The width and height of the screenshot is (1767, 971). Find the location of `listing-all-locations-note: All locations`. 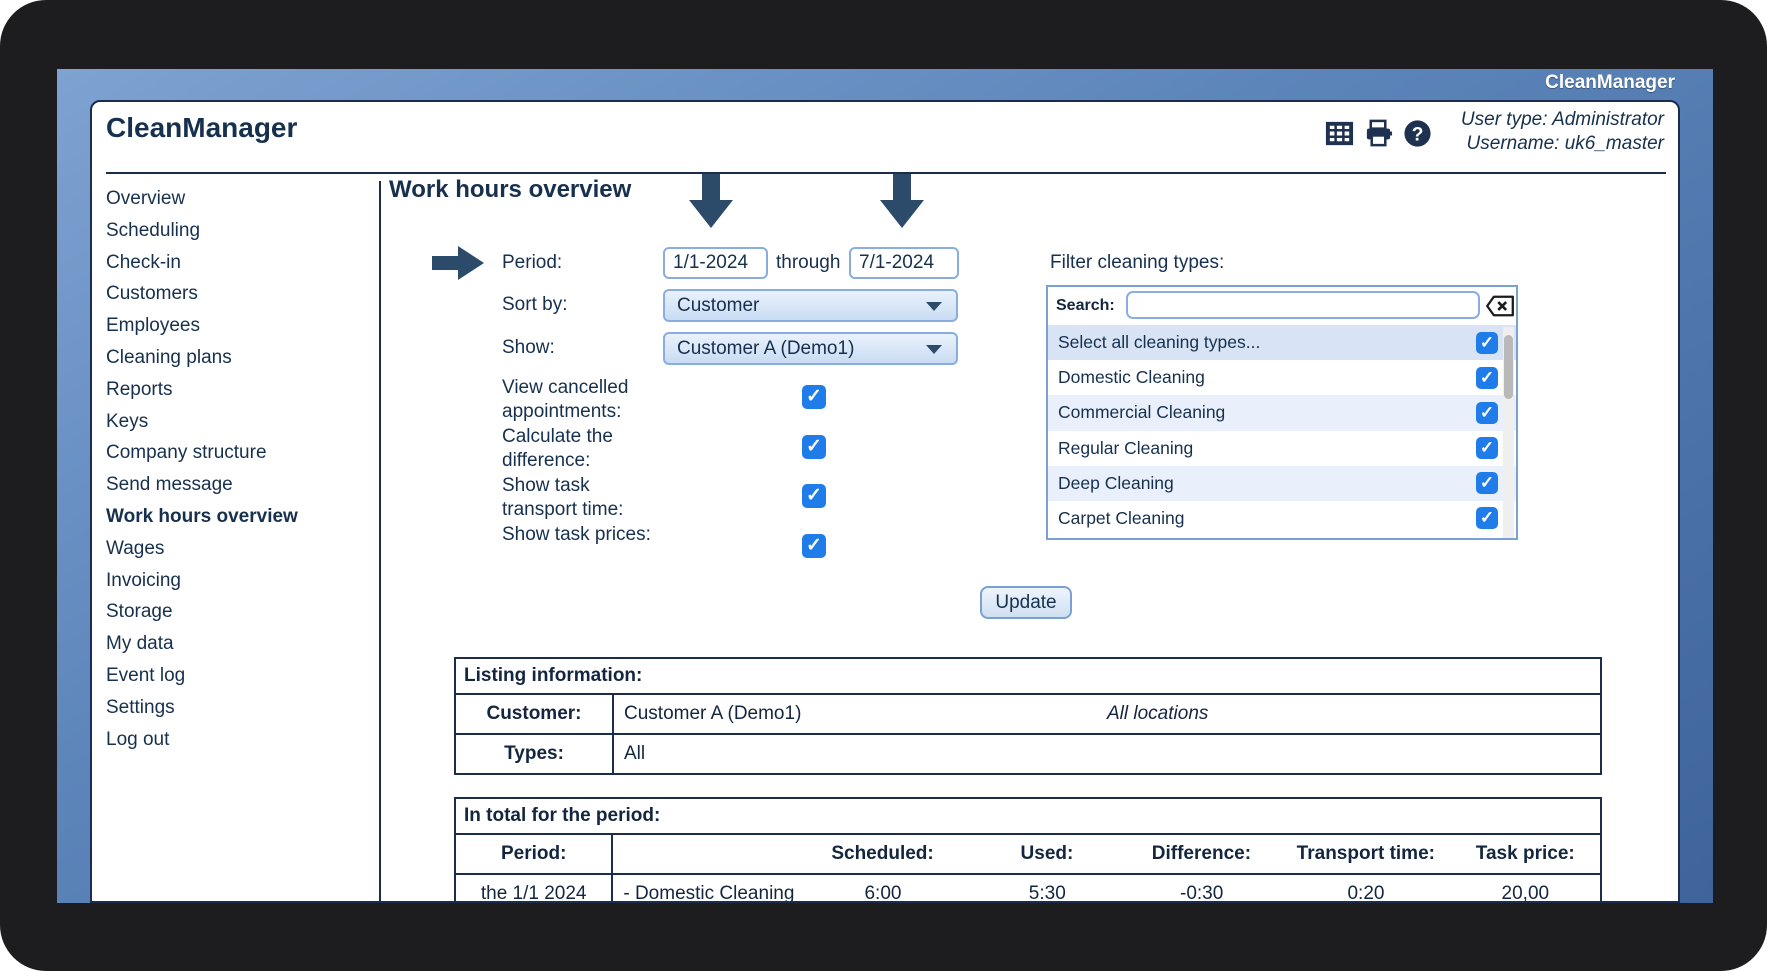

listing-all-locations-note: All locations is located at coordinates (1158, 713).